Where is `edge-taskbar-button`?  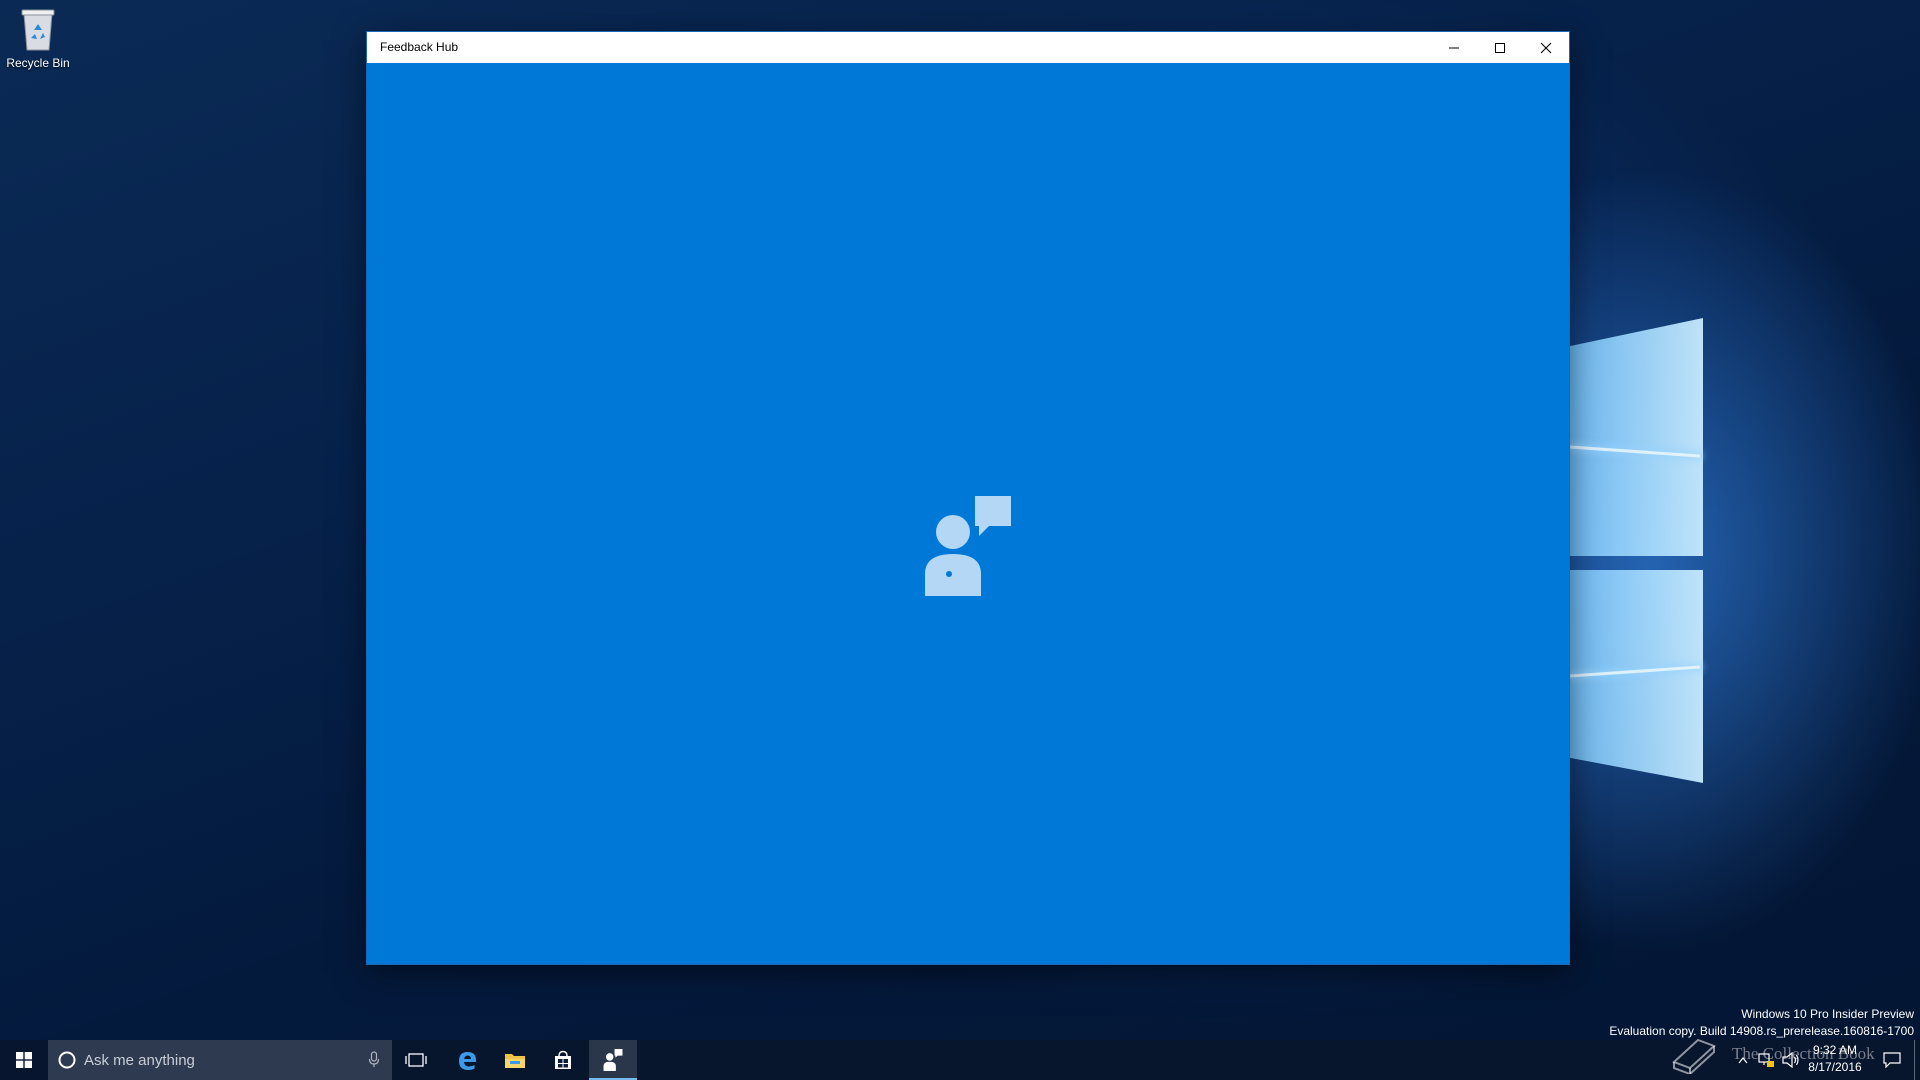 edge-taskbar-button is located at coordinates (467, 1060).